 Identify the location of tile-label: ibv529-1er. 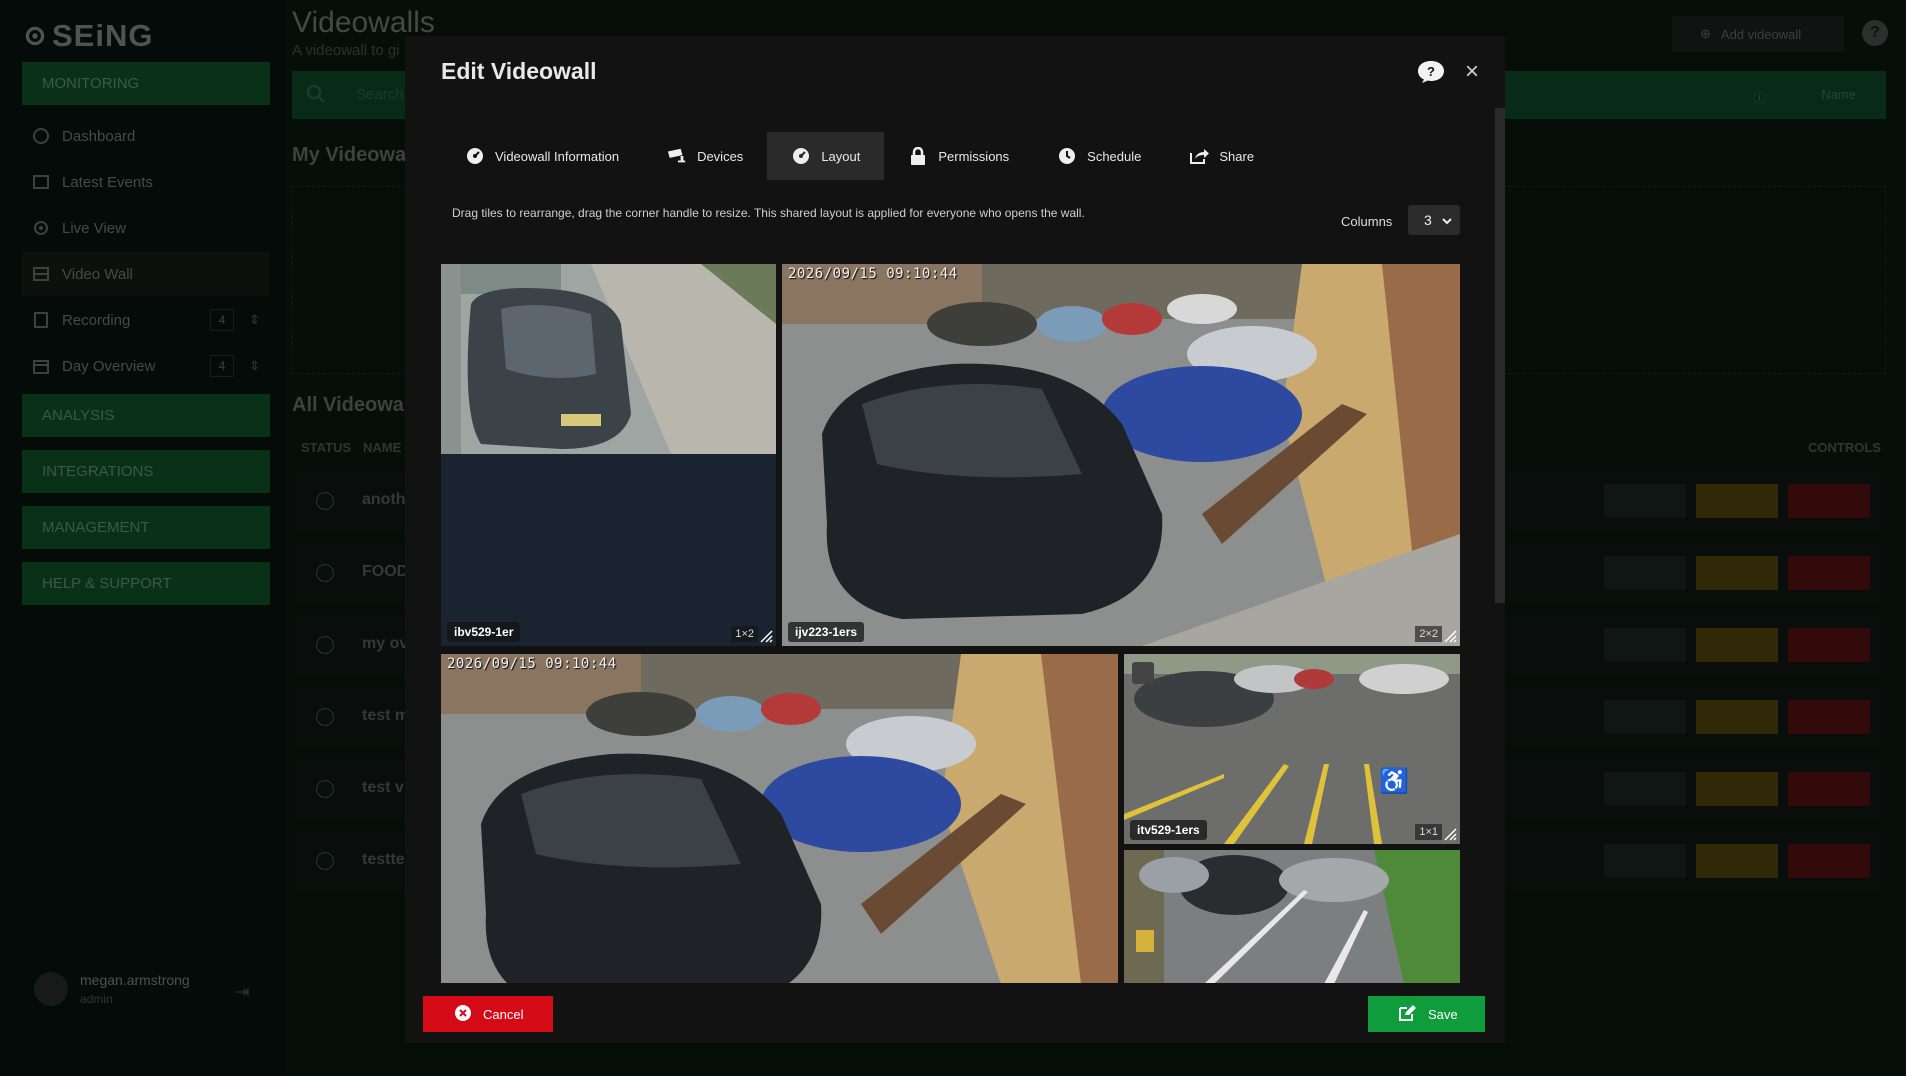
(484, 632).